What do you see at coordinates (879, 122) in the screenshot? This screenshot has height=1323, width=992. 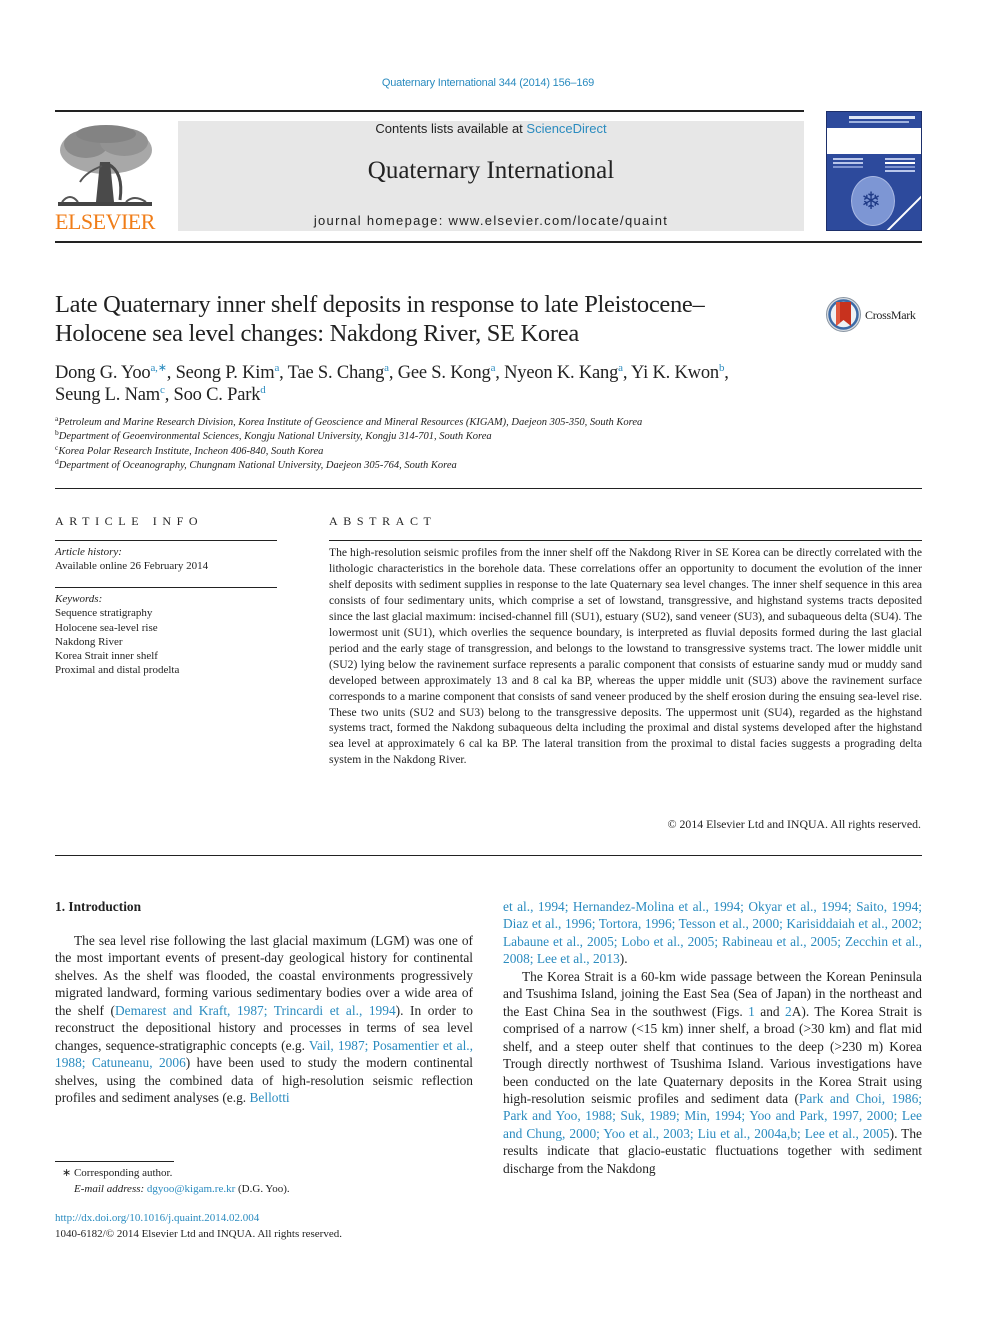 I see `cover-subtitle-bar` at bounding box center [879, 122].